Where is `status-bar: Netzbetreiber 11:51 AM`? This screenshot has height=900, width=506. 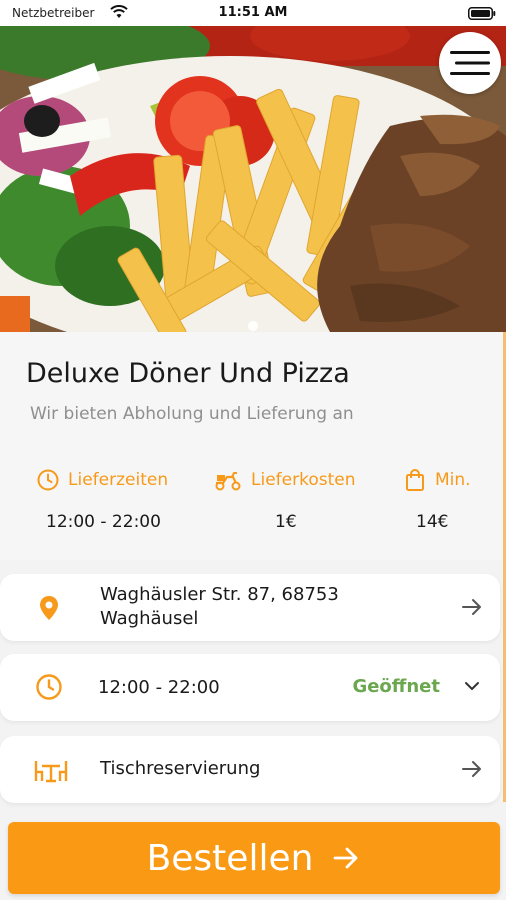 status-bar: Netzbetreiber 11:51 AM is located at coordinates (253, 13).